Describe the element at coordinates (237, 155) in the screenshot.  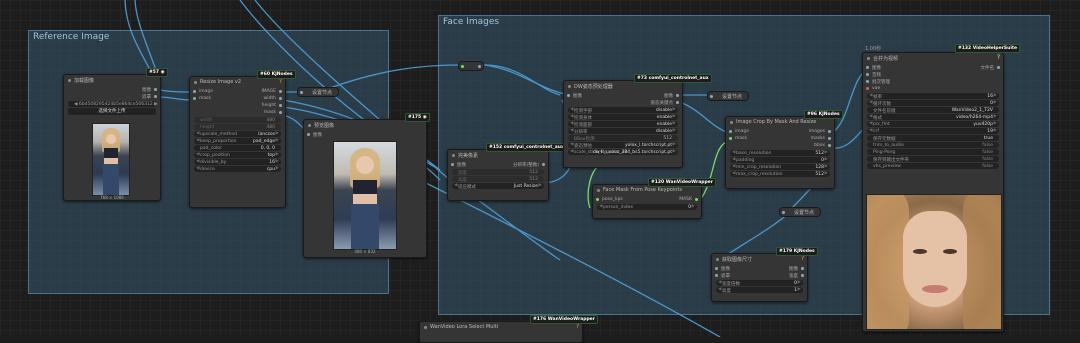
I see `crop-position-select: ◀ crop_position top ▶` at that location.